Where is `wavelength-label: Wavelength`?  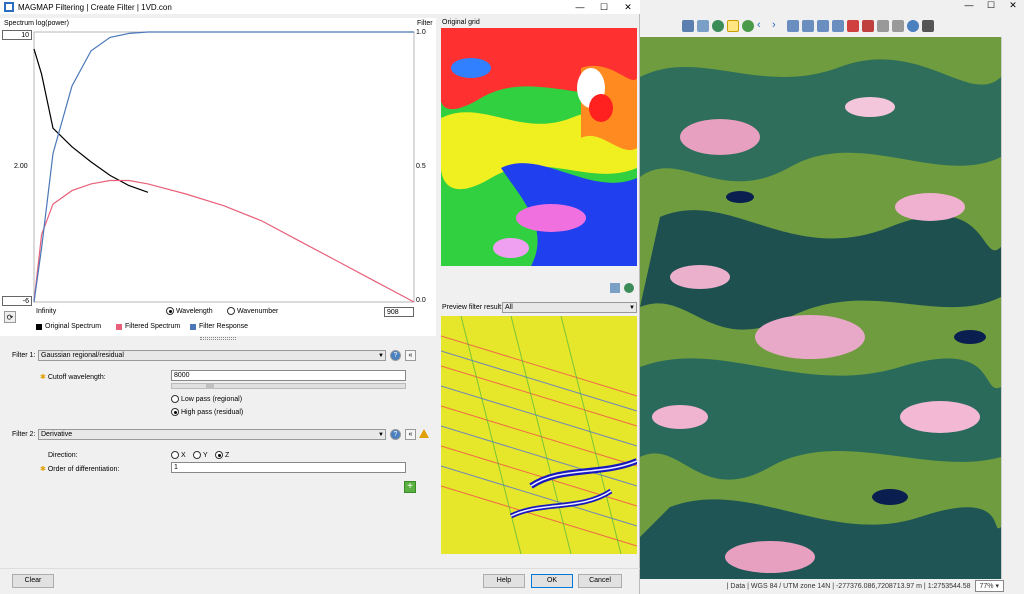
wavelength-label: Wavelength is located at coordinates (194, 311).